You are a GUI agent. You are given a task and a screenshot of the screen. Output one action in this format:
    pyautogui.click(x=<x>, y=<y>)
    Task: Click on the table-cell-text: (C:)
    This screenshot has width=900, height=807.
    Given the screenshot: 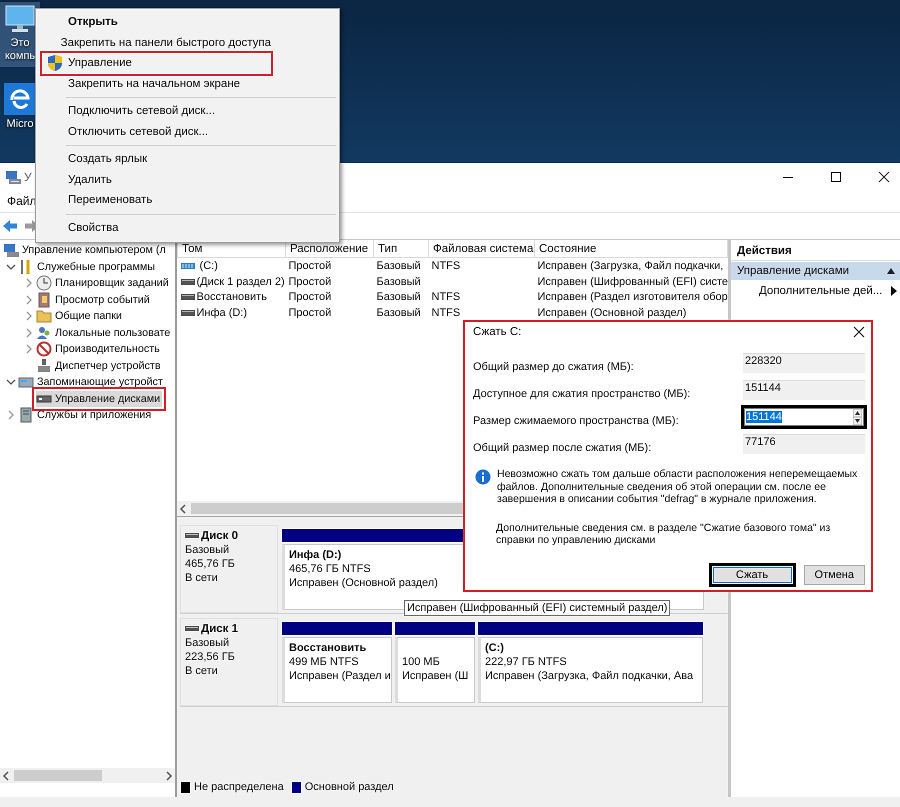 What is the action you would take?
    pyautogui.click(x=208, y=266)
    